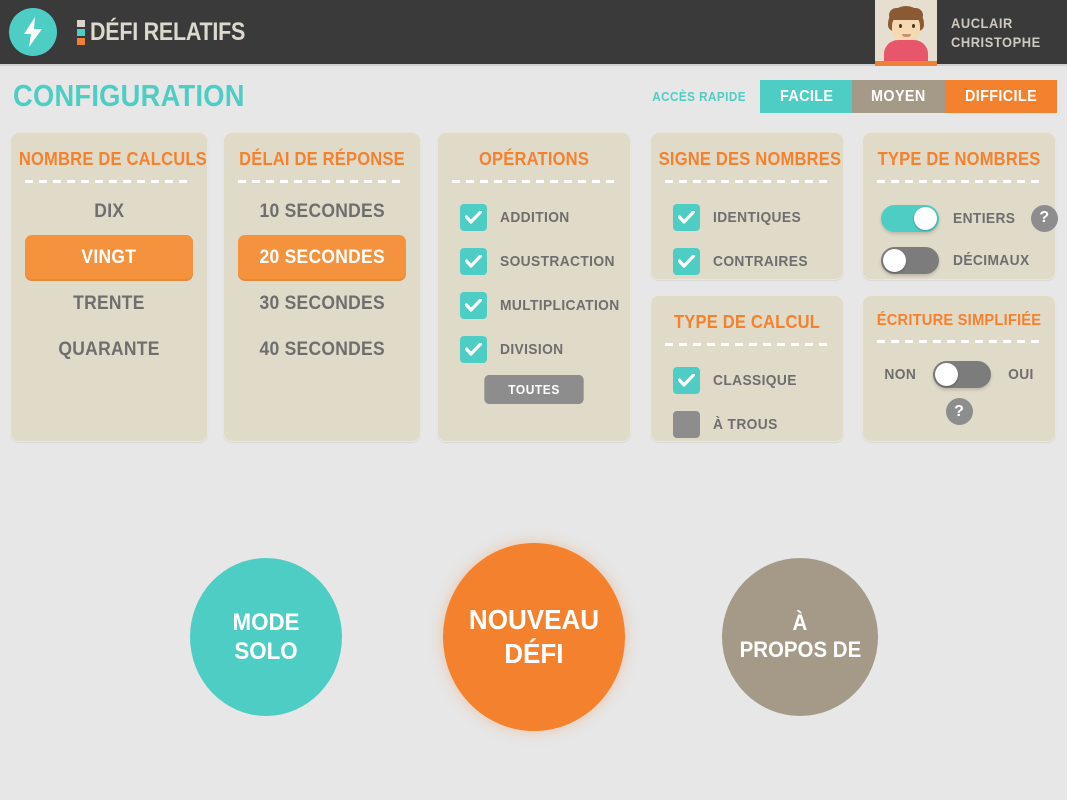  I want to click on checkbox-row-contraires: CONTRAIRES, so click(758, 261).